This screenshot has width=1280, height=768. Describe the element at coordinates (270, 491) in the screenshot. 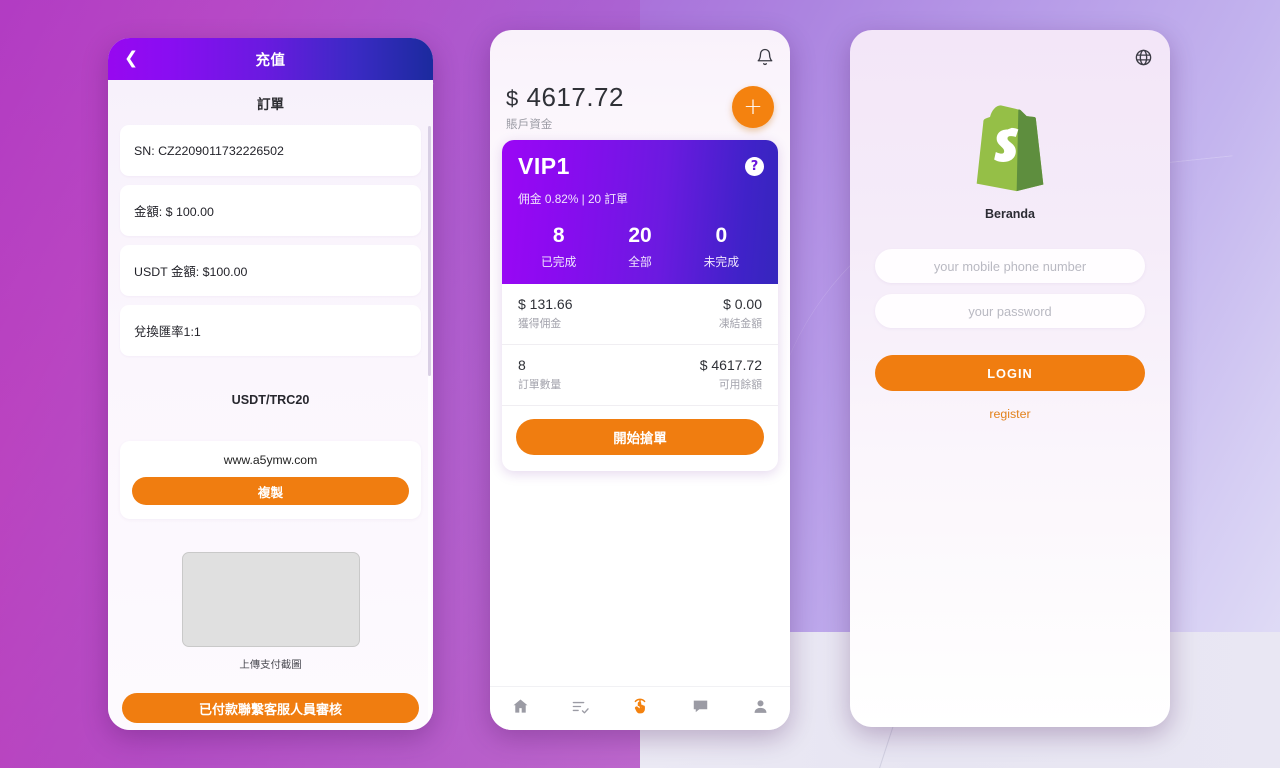

I see `copy-button: 複製` at that location.